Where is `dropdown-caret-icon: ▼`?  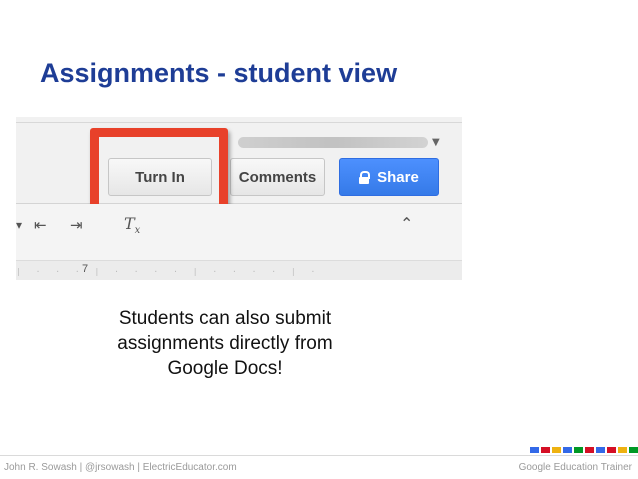 dropdown-caret-icon: ▼ is located at coordinates (436, 142).